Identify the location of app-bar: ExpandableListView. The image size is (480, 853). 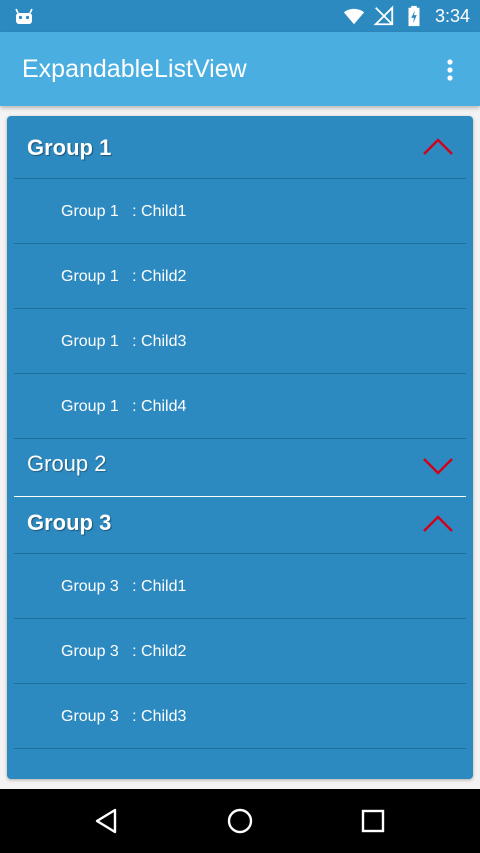
(240, 69).